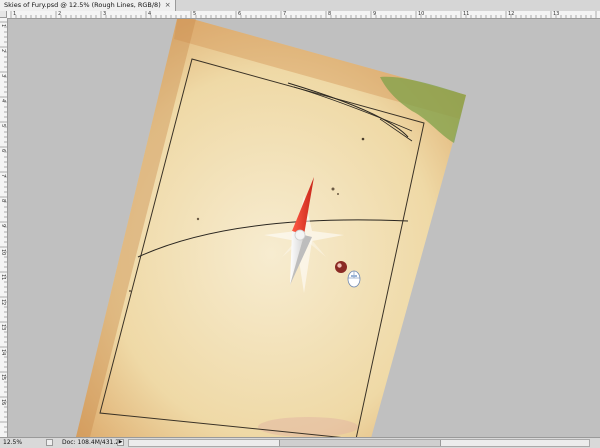  What do you see at coordinates (3, 352) in the screenshot?
I see `ruler-label: 14` at bounding box center [3, 352].